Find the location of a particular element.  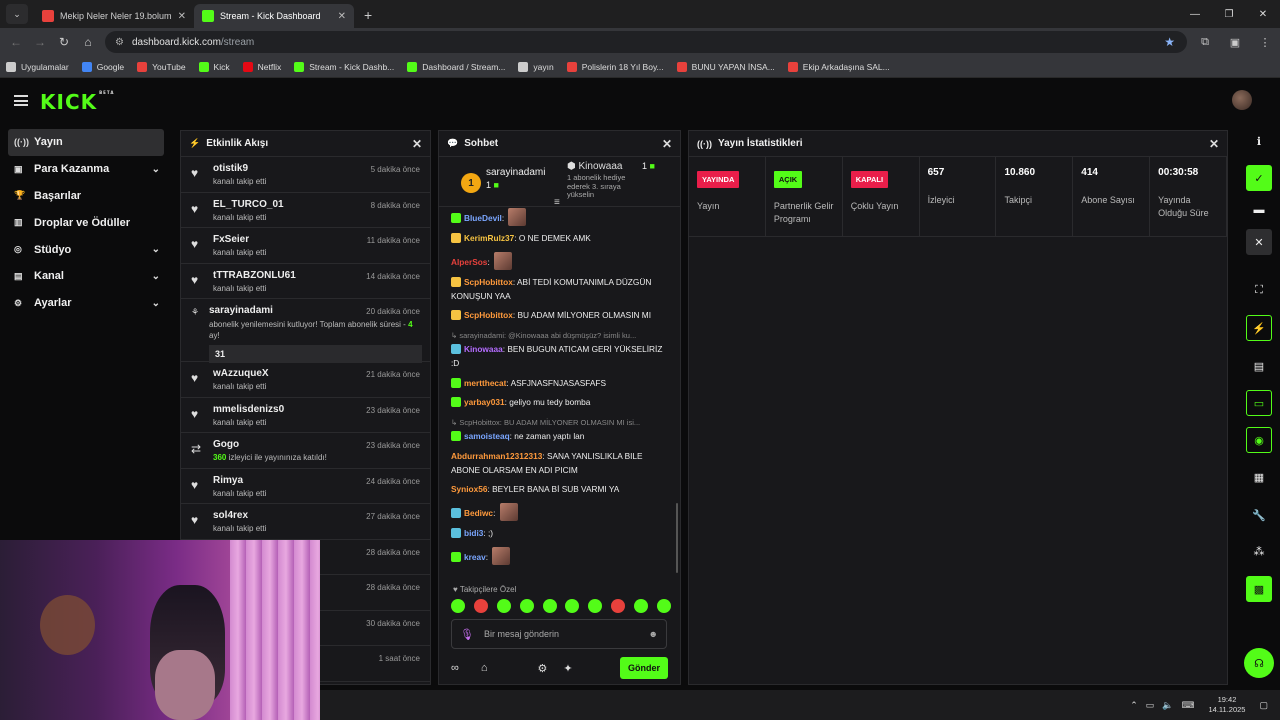

chat-username: yarbay031 is located at coordinates (484, 402).